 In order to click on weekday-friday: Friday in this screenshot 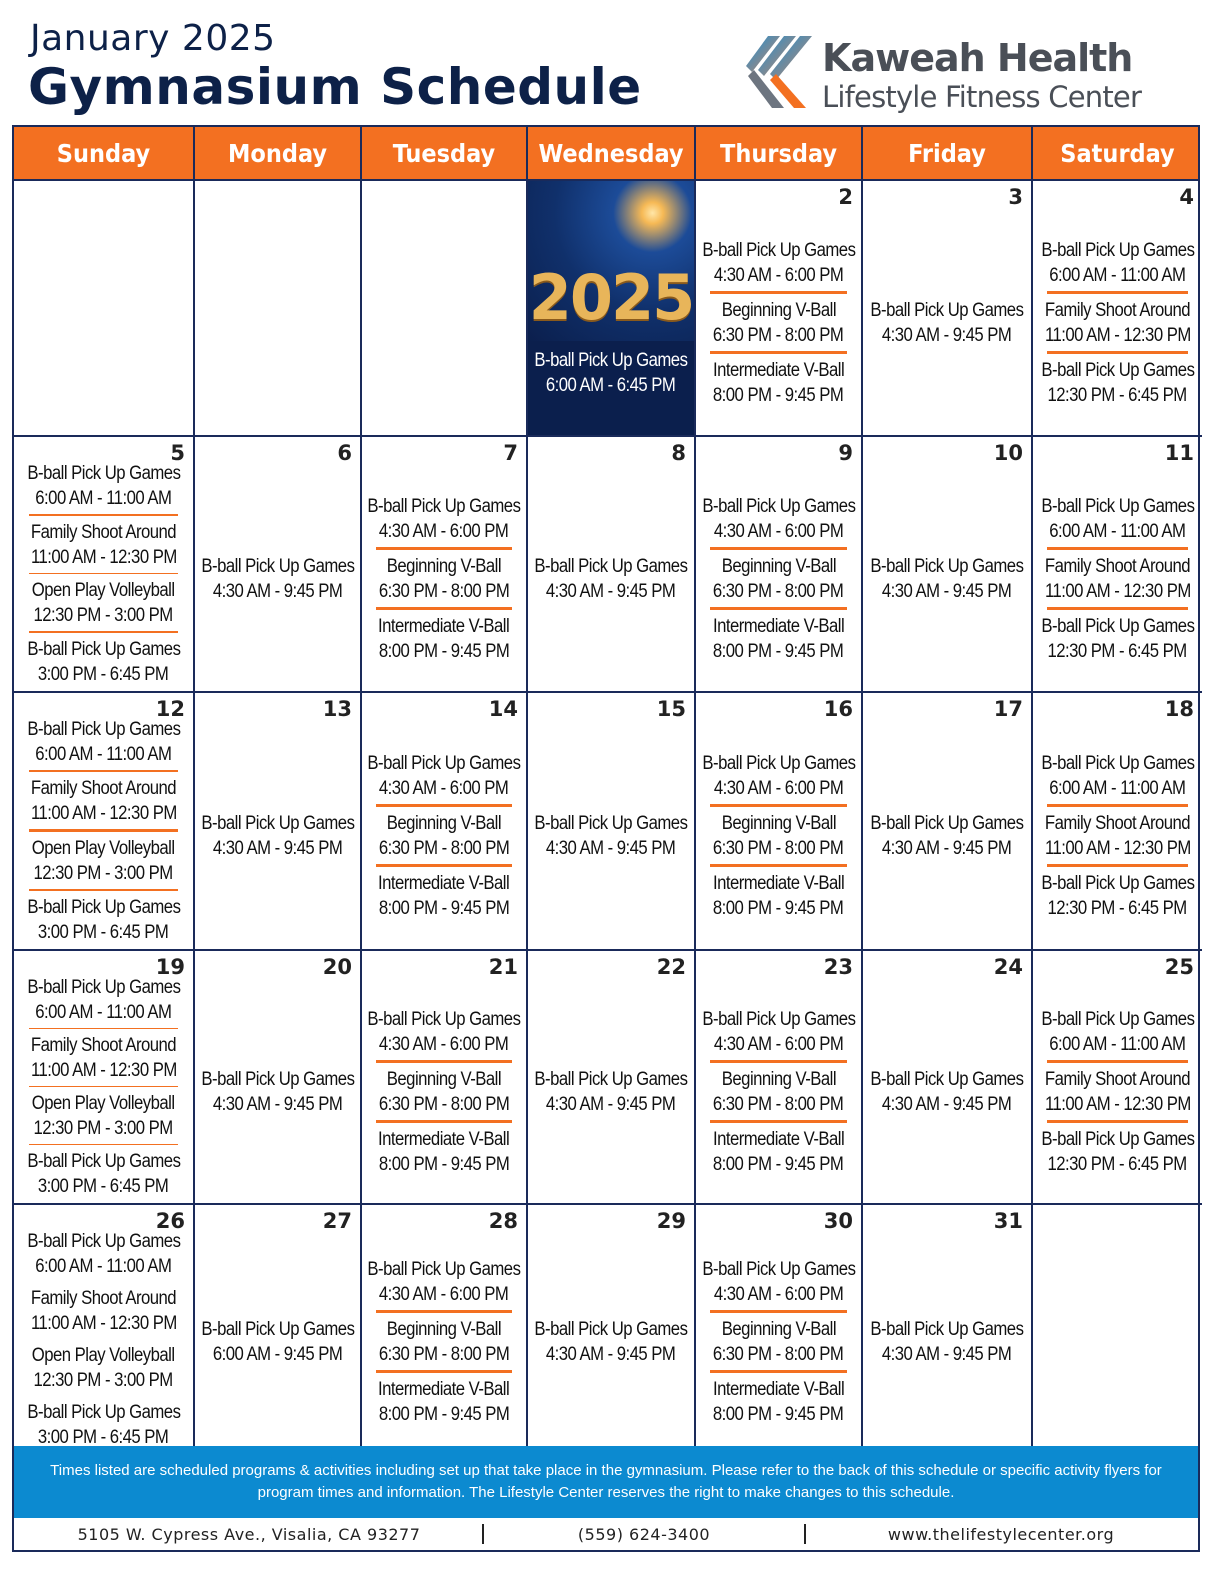, I will do `click(948, 153)`.